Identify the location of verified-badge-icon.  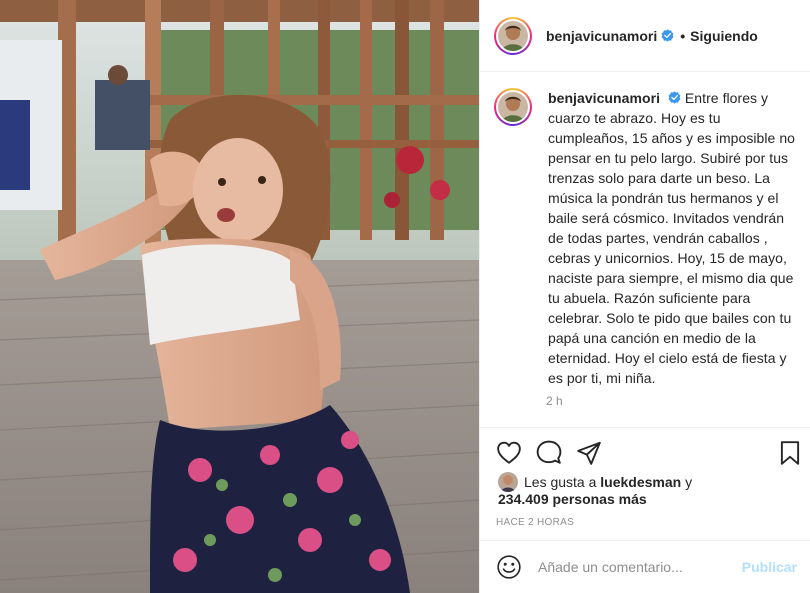
(667, 35).